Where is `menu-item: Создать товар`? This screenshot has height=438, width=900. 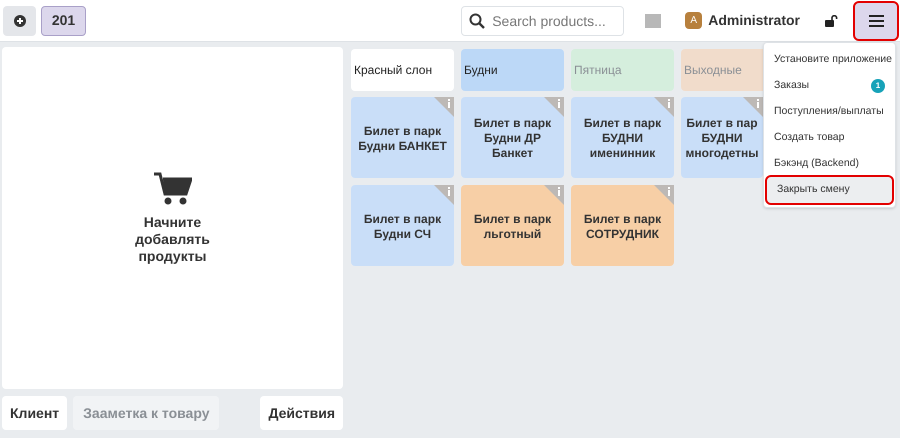
menu-item: Создать товар is located at coordinates (829, 138).